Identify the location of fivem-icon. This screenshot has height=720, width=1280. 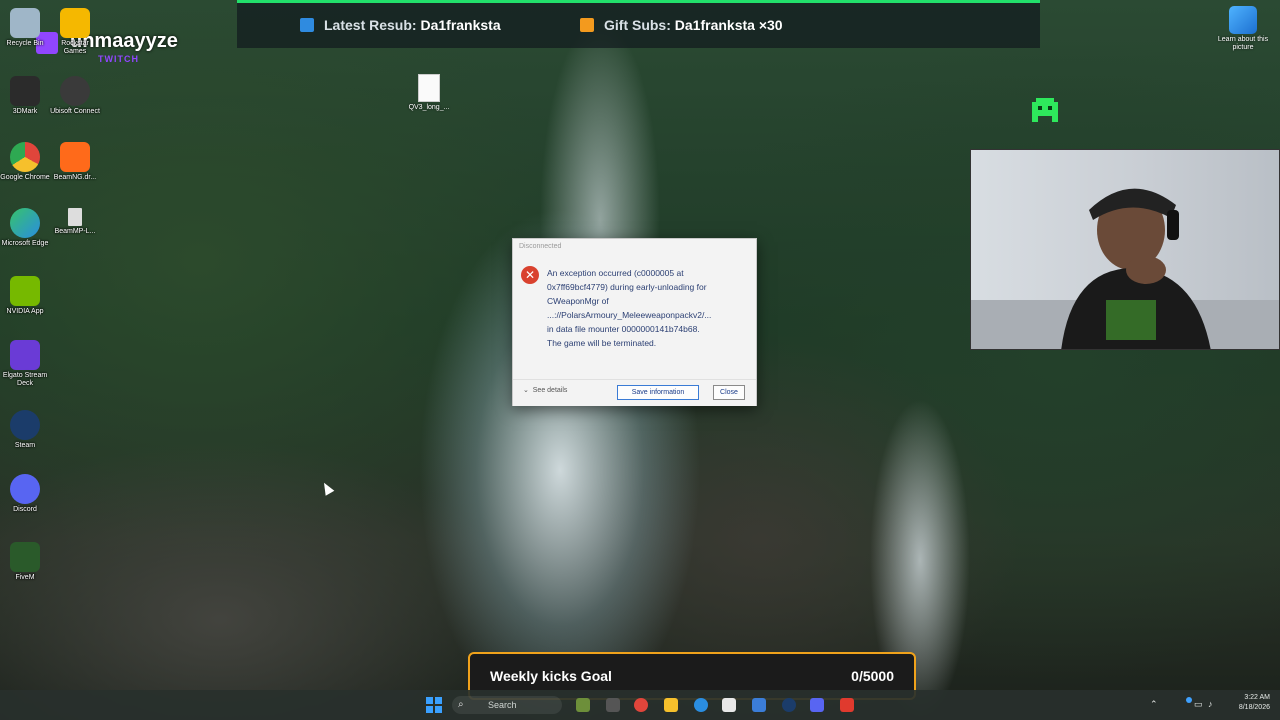
(25, 557).